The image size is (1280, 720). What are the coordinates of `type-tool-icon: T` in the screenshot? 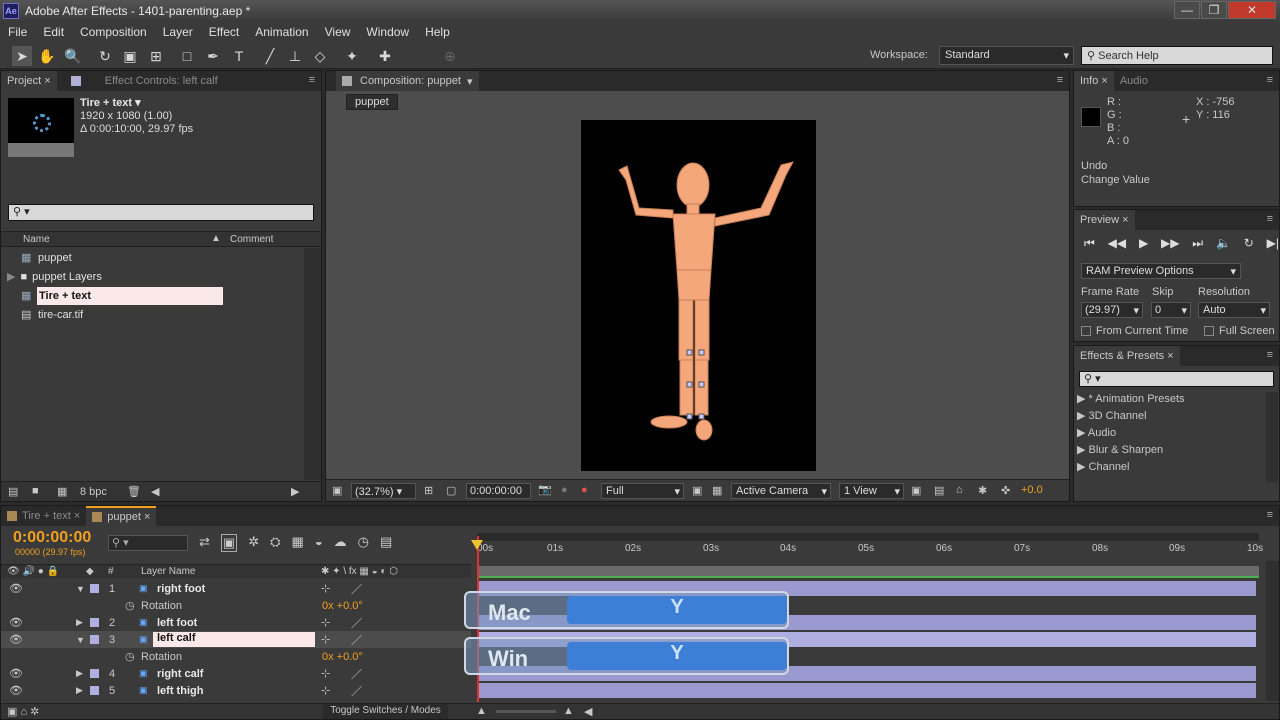 It's located at (239, 56).